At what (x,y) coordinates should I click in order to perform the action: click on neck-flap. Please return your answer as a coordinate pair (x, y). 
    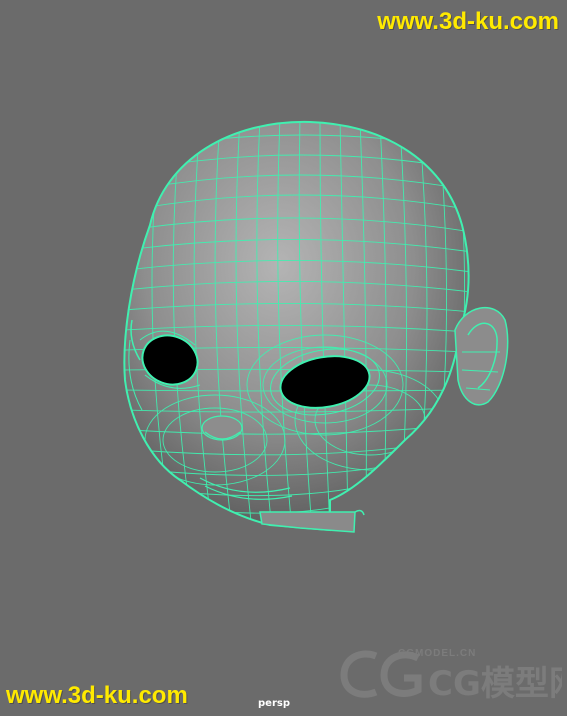
    Looking at the image, I should click on (307, 522).